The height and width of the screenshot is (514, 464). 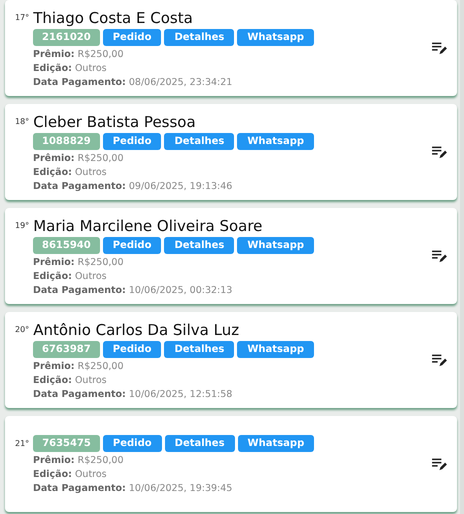 What do you see at coordinates (66, 349) in the screenshot?
I see `ticket-code: 6763987` at bounding box center [66, 349].